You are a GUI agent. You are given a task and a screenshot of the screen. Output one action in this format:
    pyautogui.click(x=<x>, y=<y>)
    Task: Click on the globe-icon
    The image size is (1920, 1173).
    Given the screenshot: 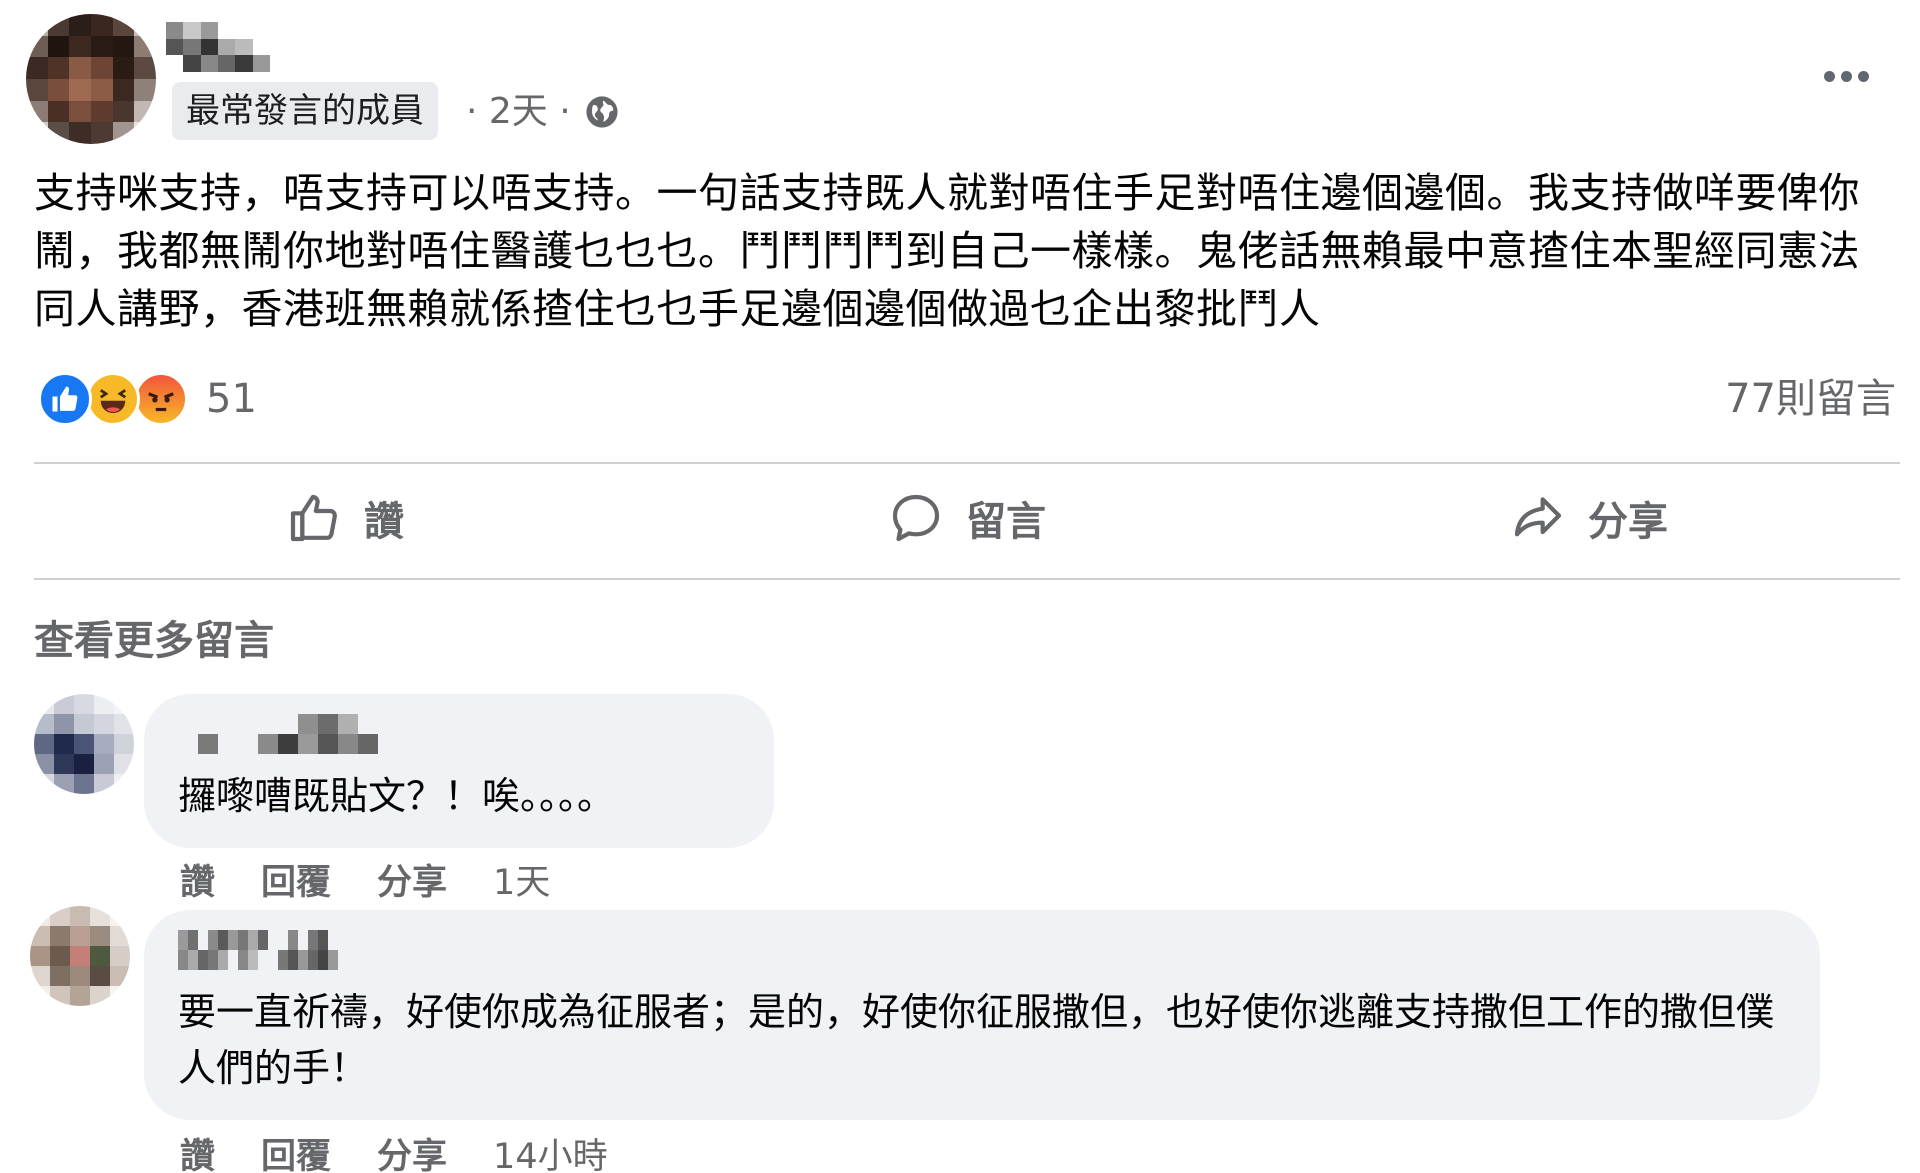 What is the action you would take?
    pyautogui.click(x=602, y=112)
    